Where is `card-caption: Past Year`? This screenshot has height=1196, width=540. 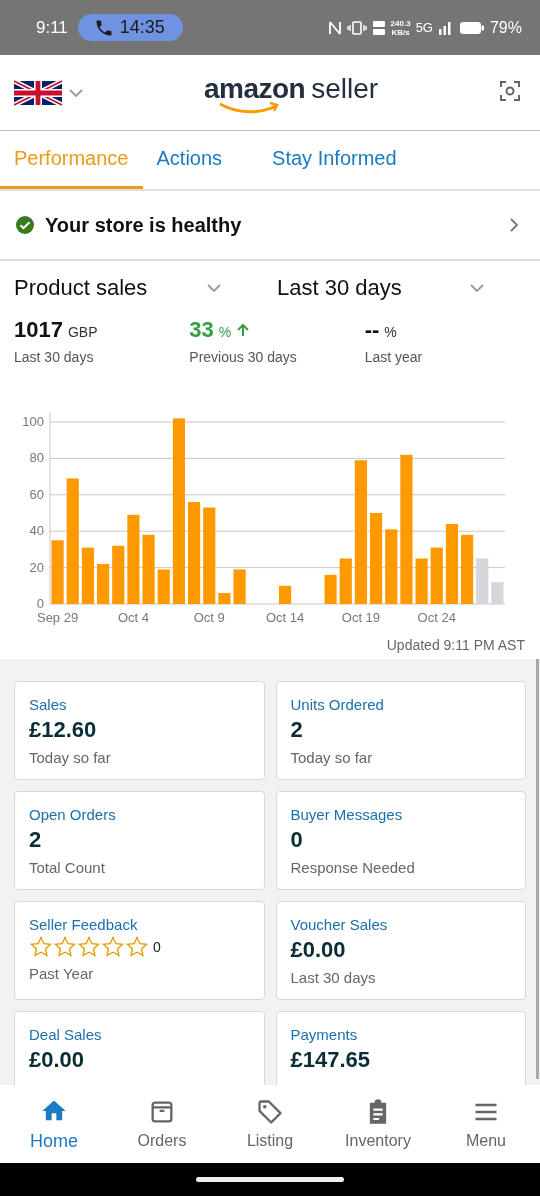 card-caption: Past Year is located at coordinates (61, 973).